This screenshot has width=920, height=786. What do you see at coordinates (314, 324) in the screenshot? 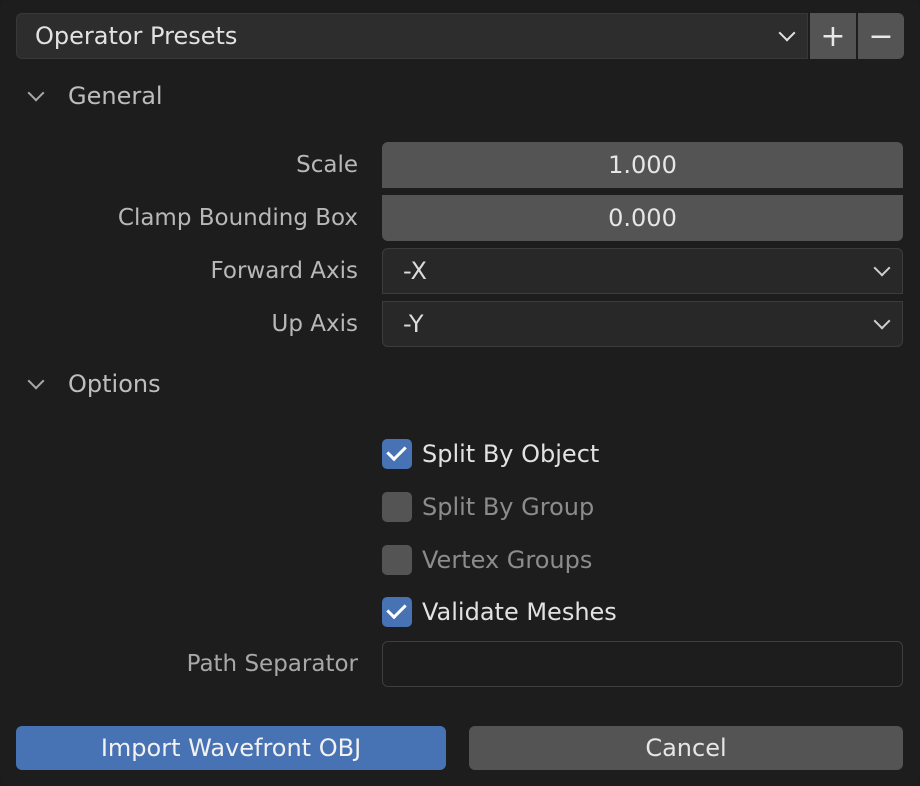
I see `up-axis-label: Up Axis` at bounding box center [314, 324].